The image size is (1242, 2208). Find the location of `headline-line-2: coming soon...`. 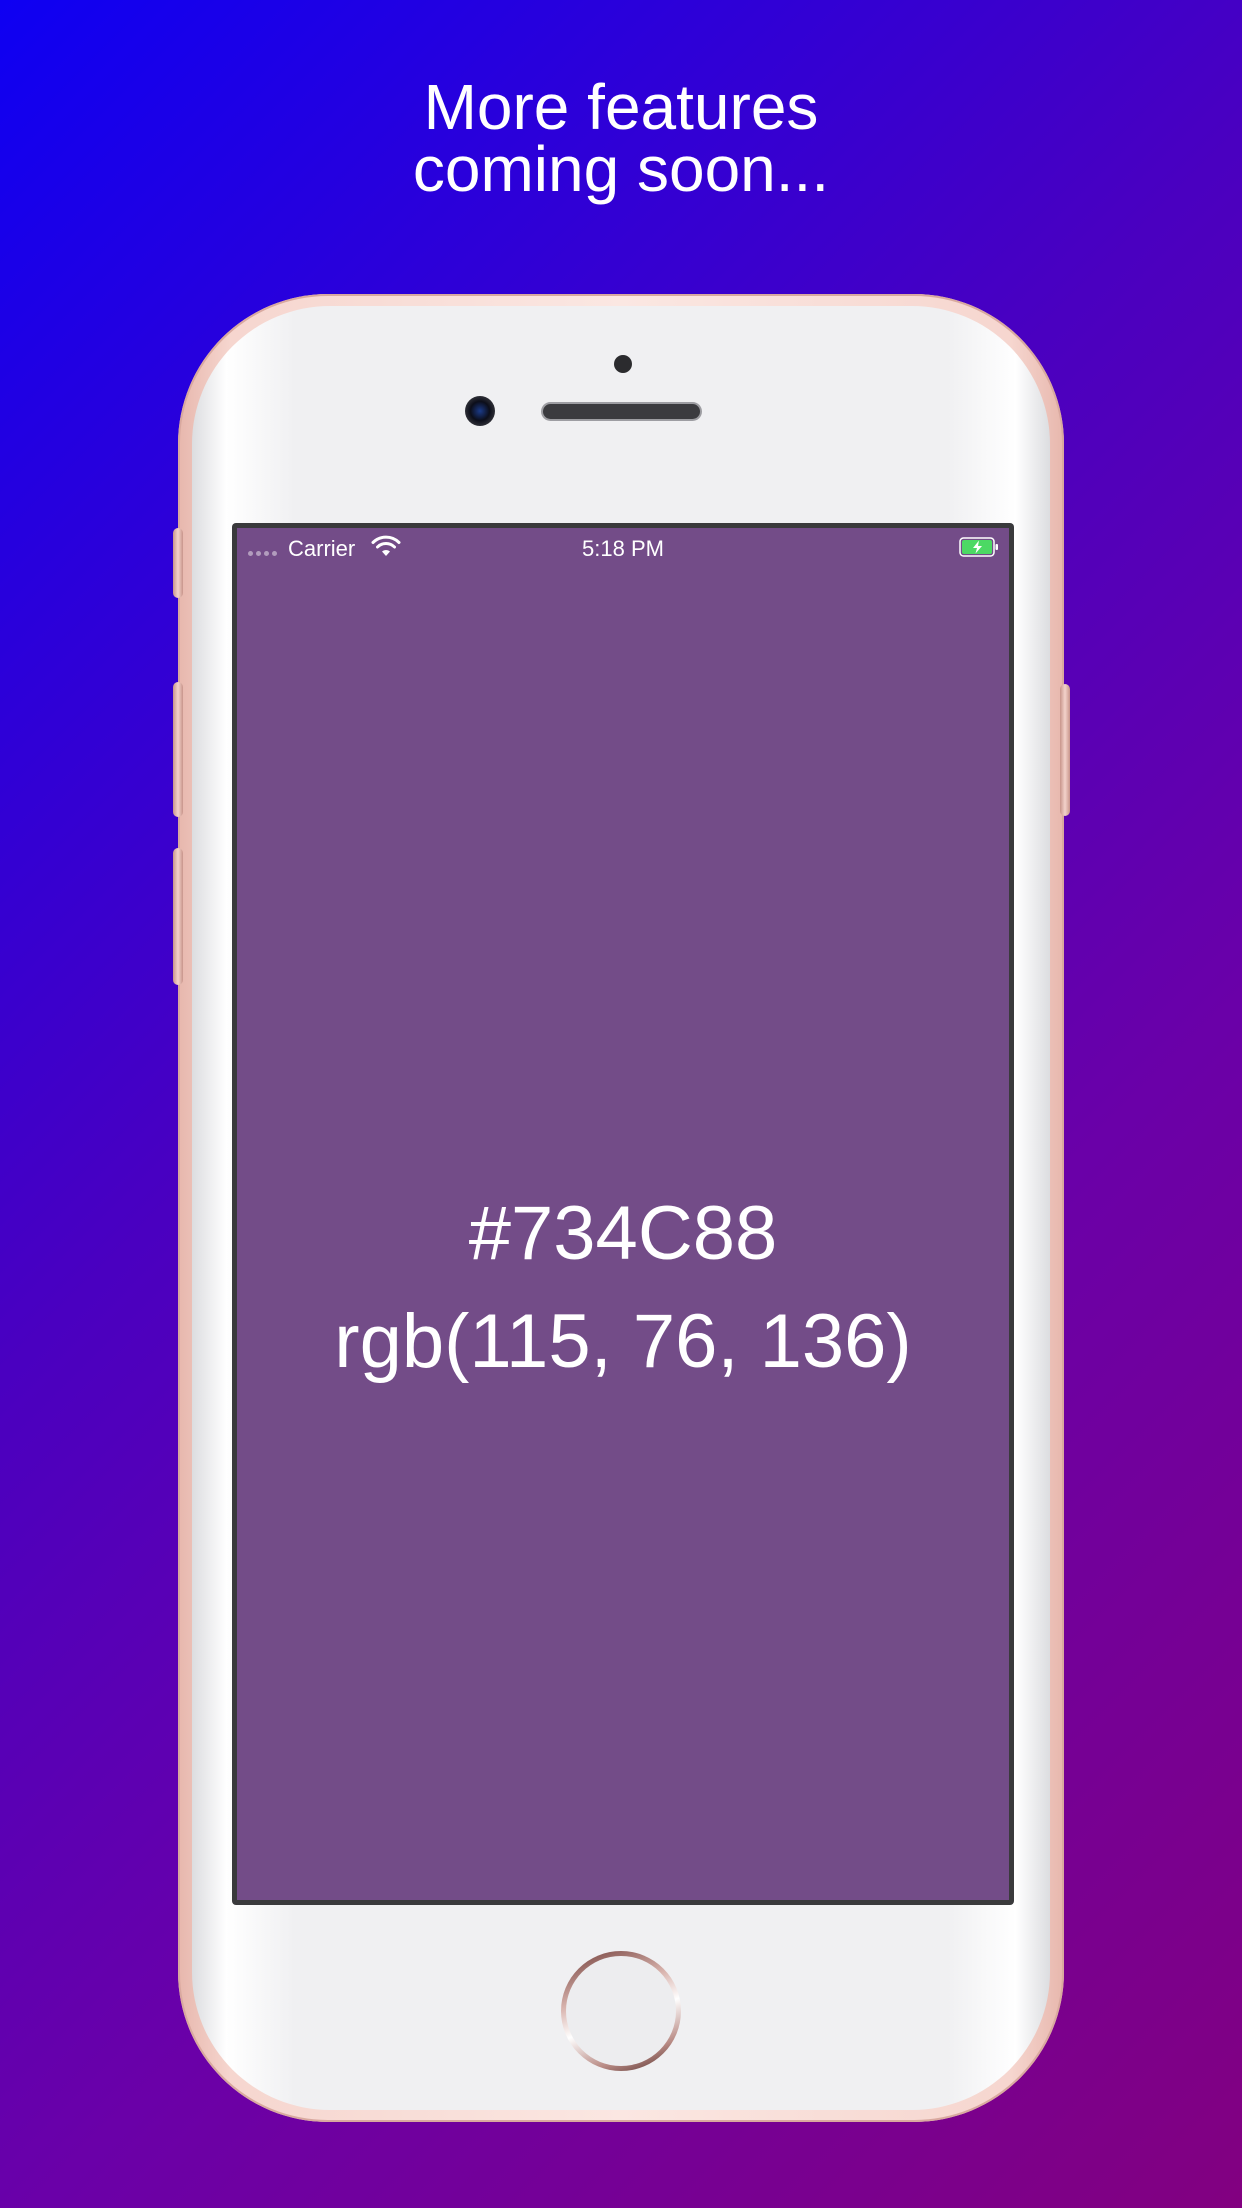

headline-line-2: coming soon... is located at coordinates (621, 169).